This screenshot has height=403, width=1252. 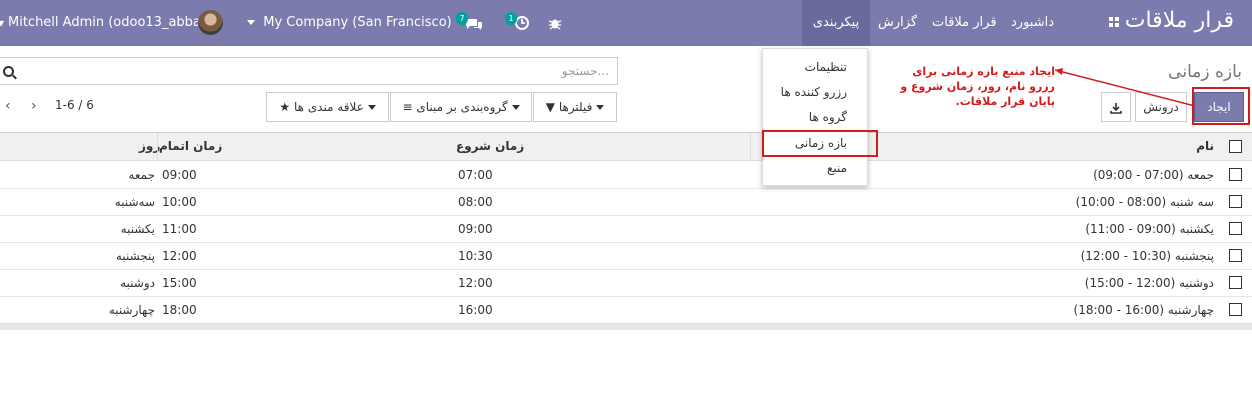 What do you see at coordinates (555, 23) in the screenshot?
I see `bug-icon` at bounding box center [555, 23].